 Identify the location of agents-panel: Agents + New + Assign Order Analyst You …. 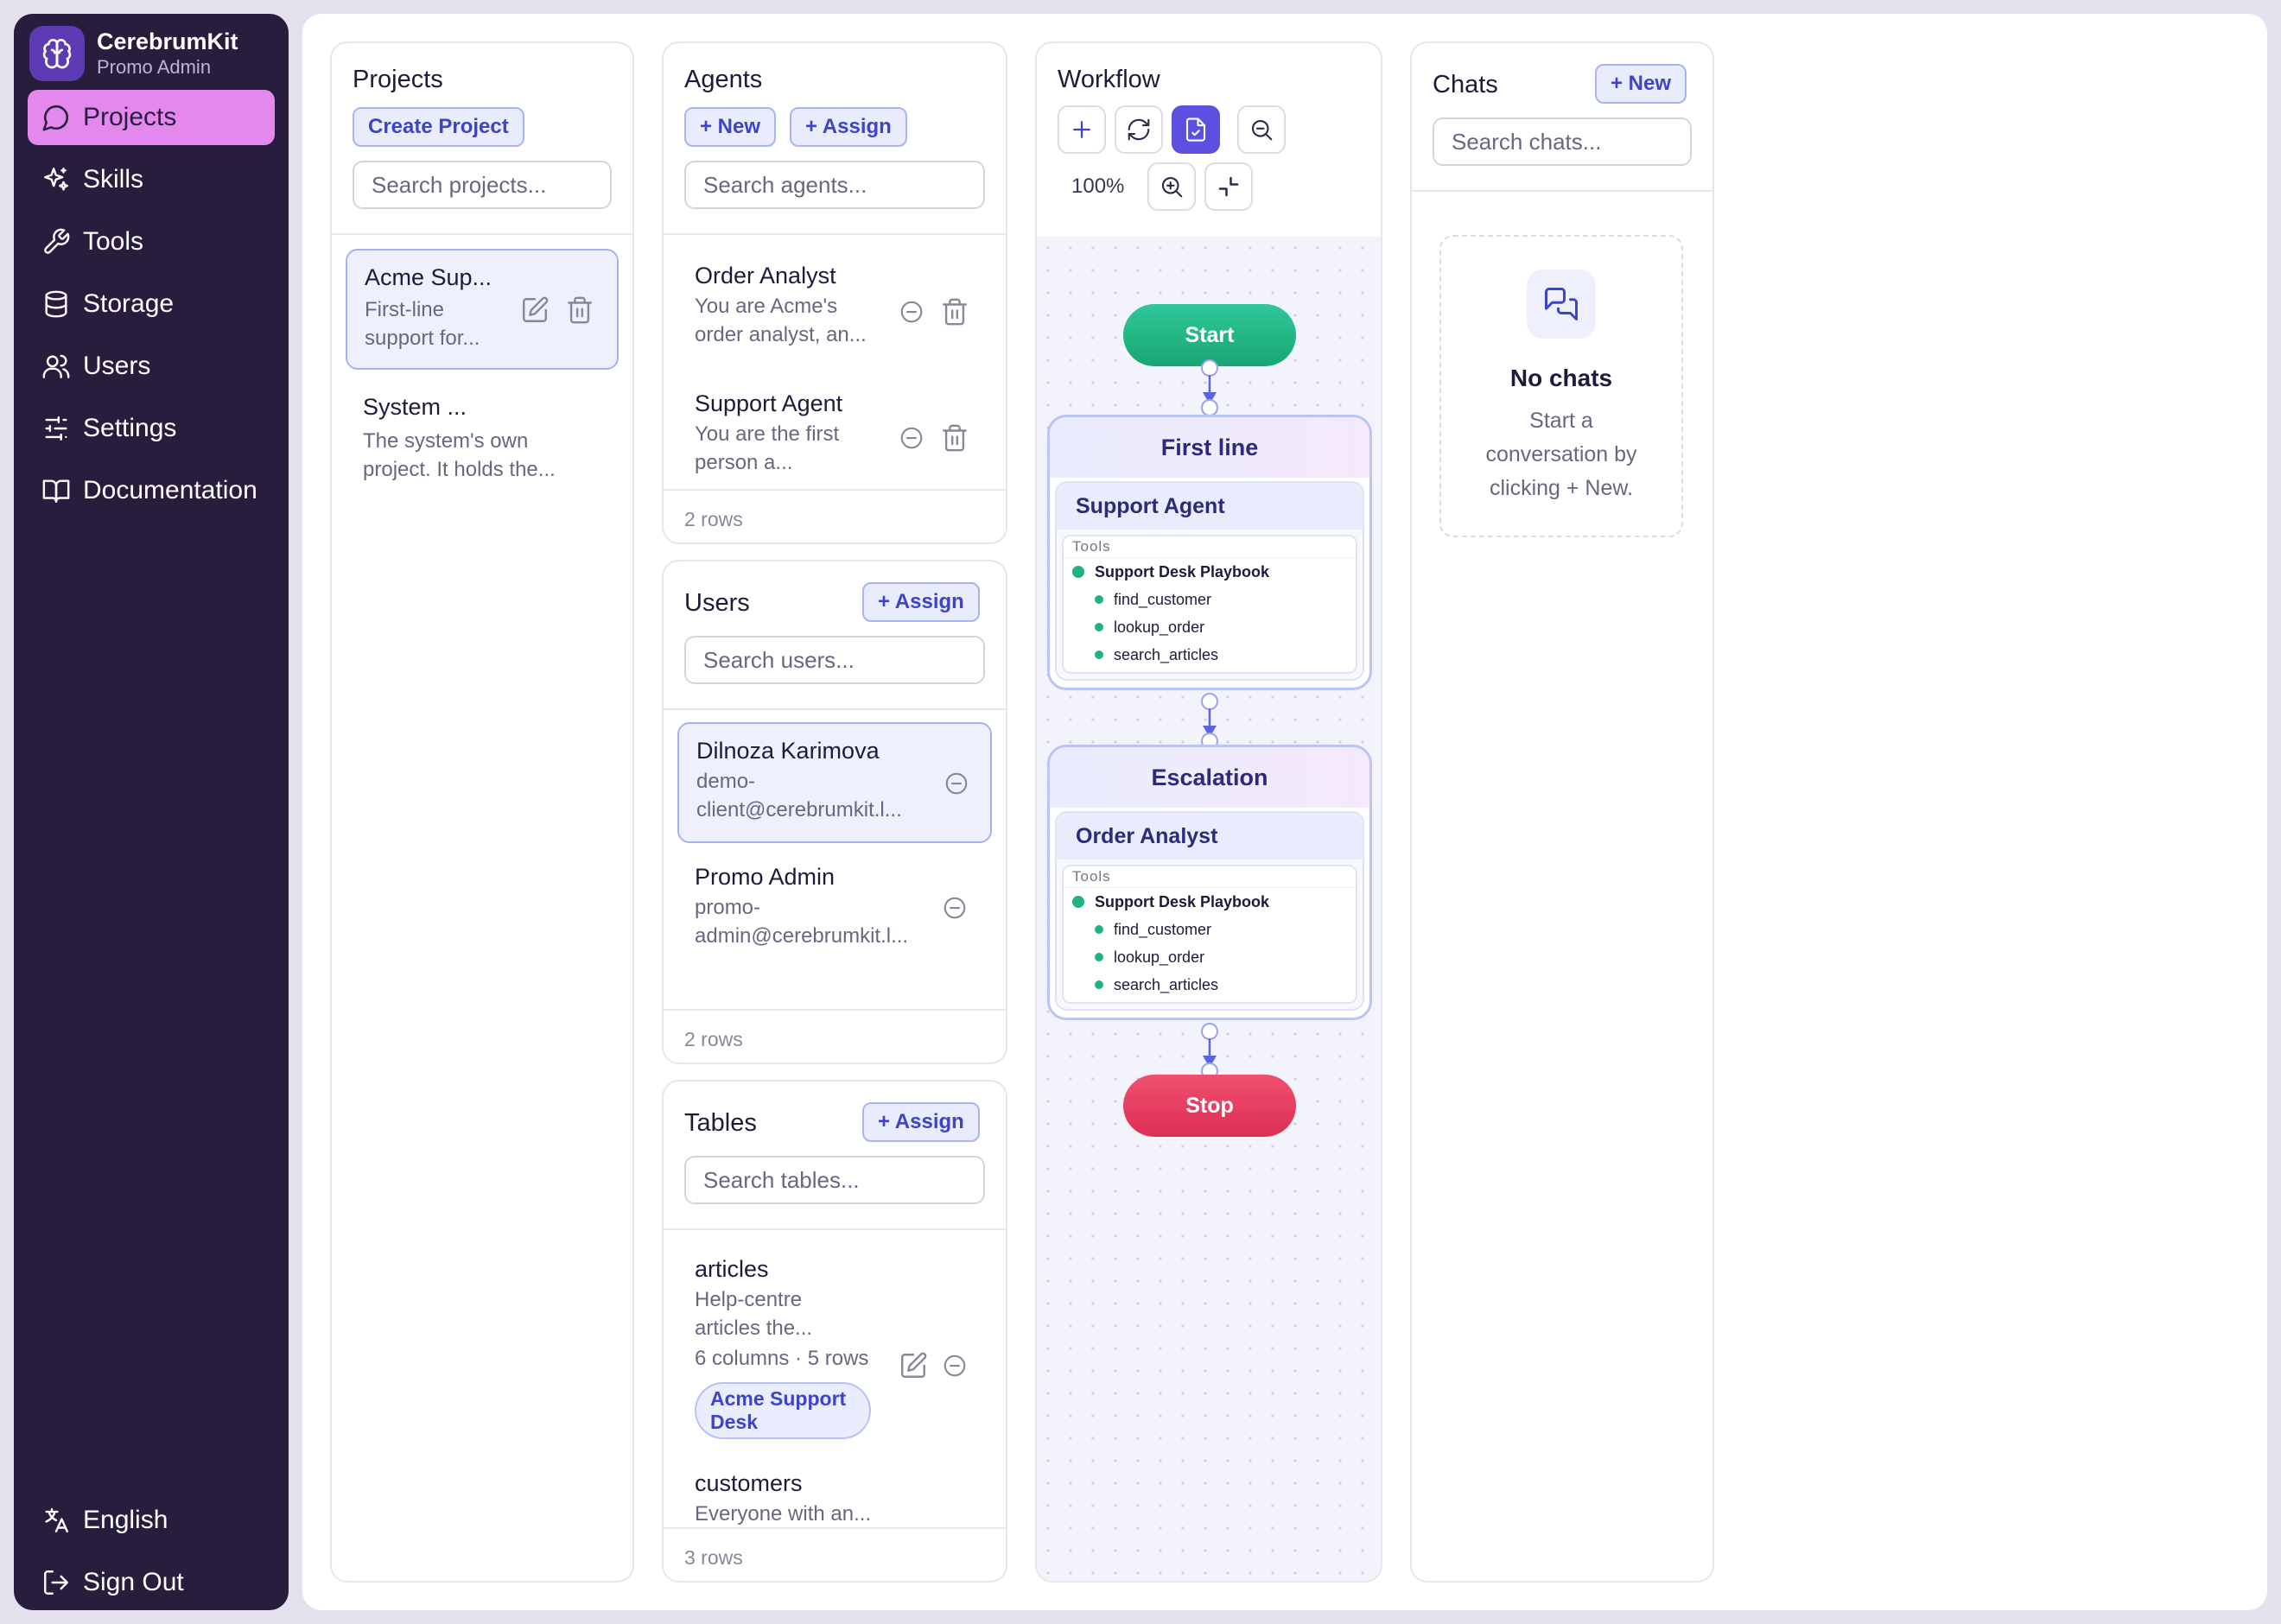
(834, 292).